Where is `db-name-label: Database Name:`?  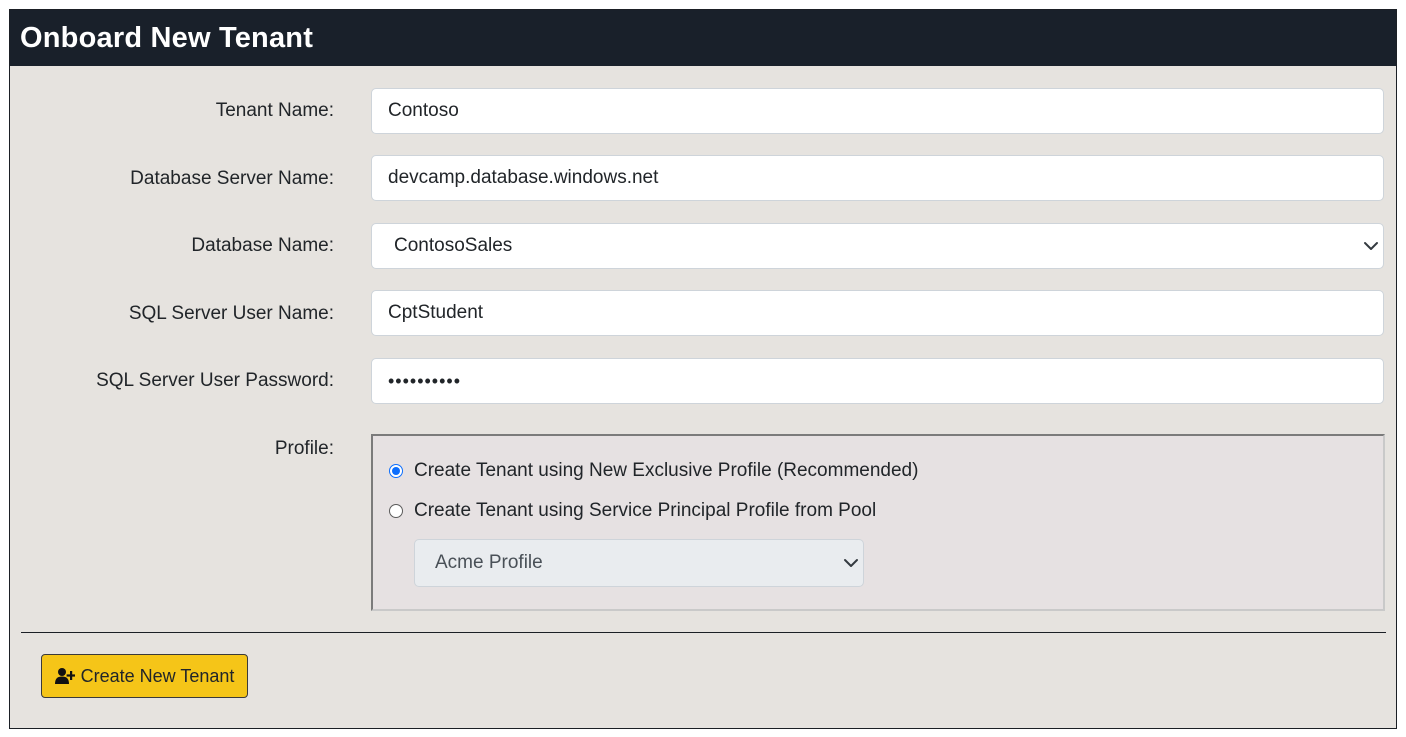 db-name-label: Database Name: is located at coordinates (262, 245).